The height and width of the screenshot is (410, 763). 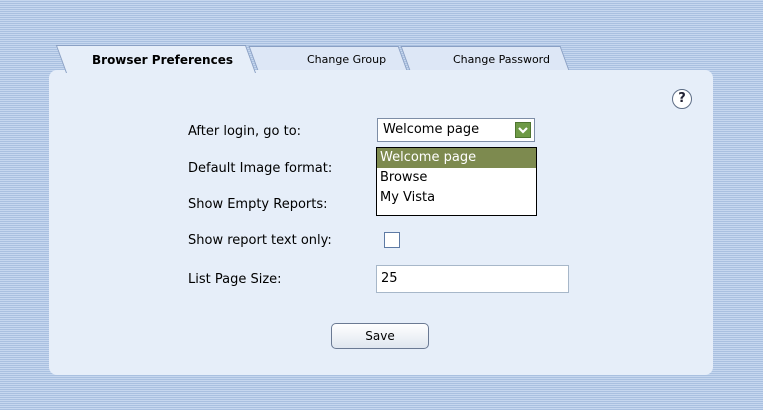 I want to click on after-login-dropdown: Welcome page Browse My Vista, so click(x=456, y=181).